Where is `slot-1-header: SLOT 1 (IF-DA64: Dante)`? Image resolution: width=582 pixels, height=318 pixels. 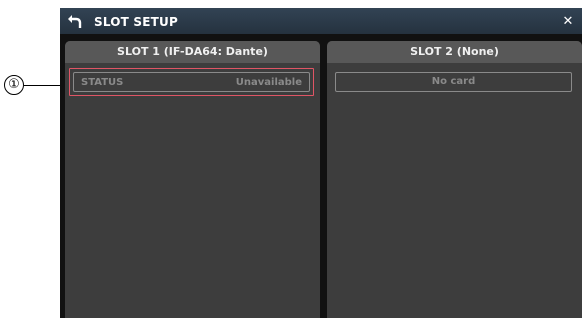
slot-1-header: SLOT 1 (IF-DA64: Dante) is located at coordinates (192, 52).